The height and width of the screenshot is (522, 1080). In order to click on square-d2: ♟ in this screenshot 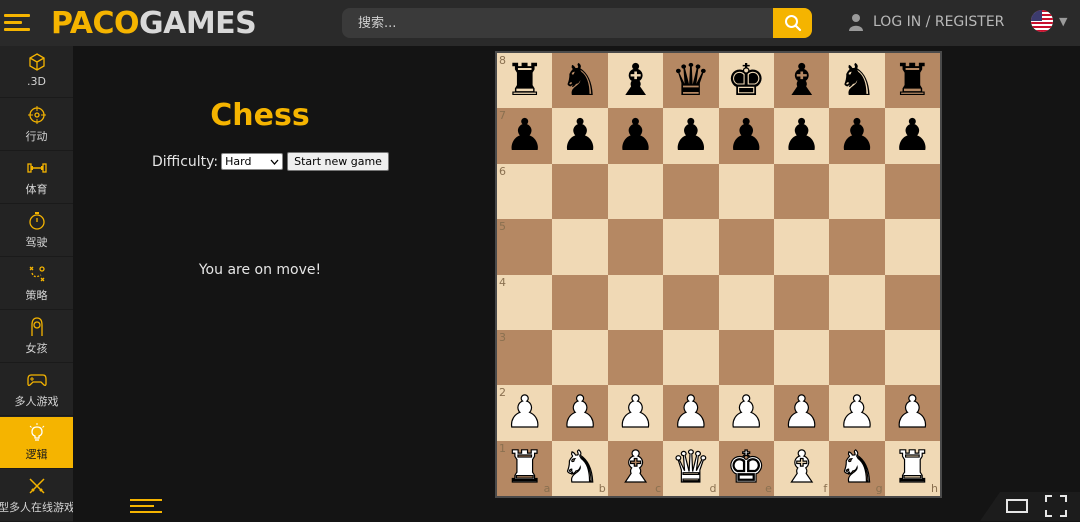, I will do `click(691, 413)`.